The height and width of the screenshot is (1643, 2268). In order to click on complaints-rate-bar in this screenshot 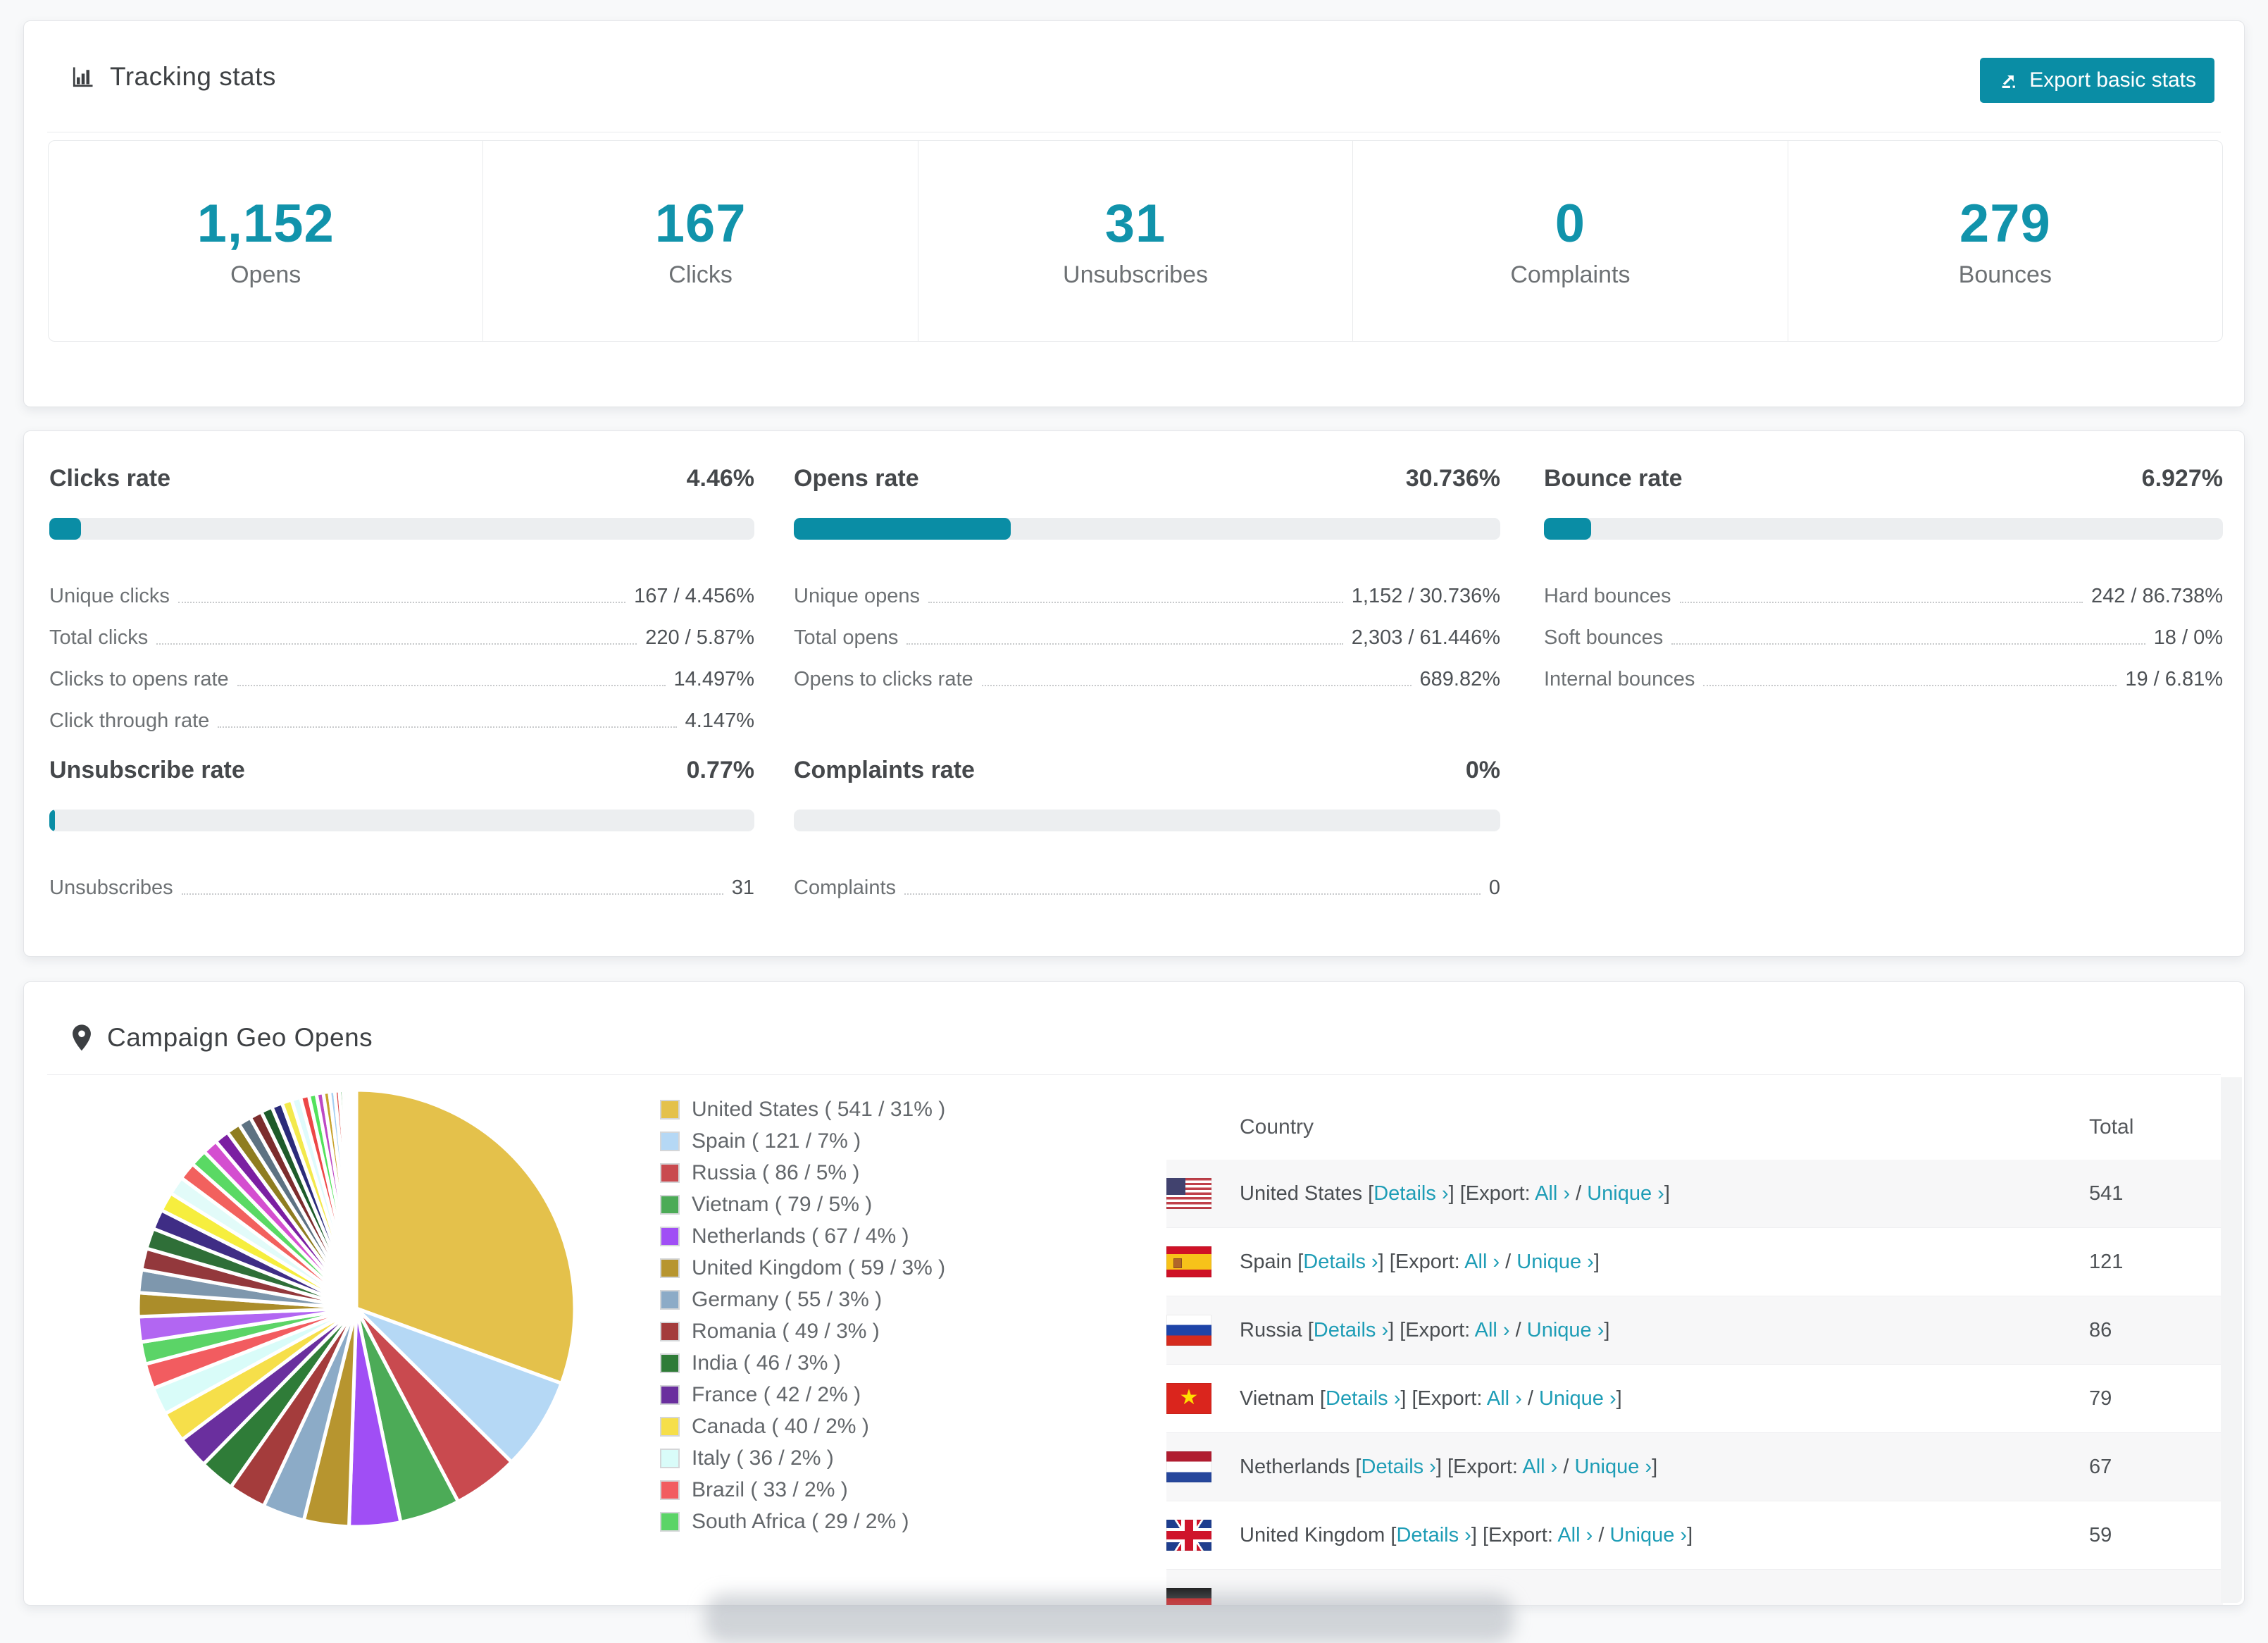, I will do `click(1147, 821)`.